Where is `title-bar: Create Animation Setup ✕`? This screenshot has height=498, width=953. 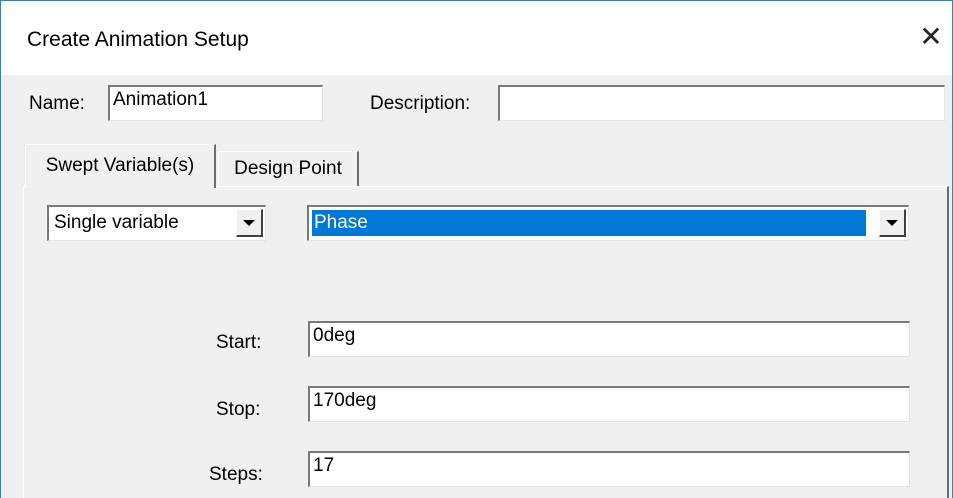 title-bar: Create Animation Setup ✕ is located at coordinates (476, 38).